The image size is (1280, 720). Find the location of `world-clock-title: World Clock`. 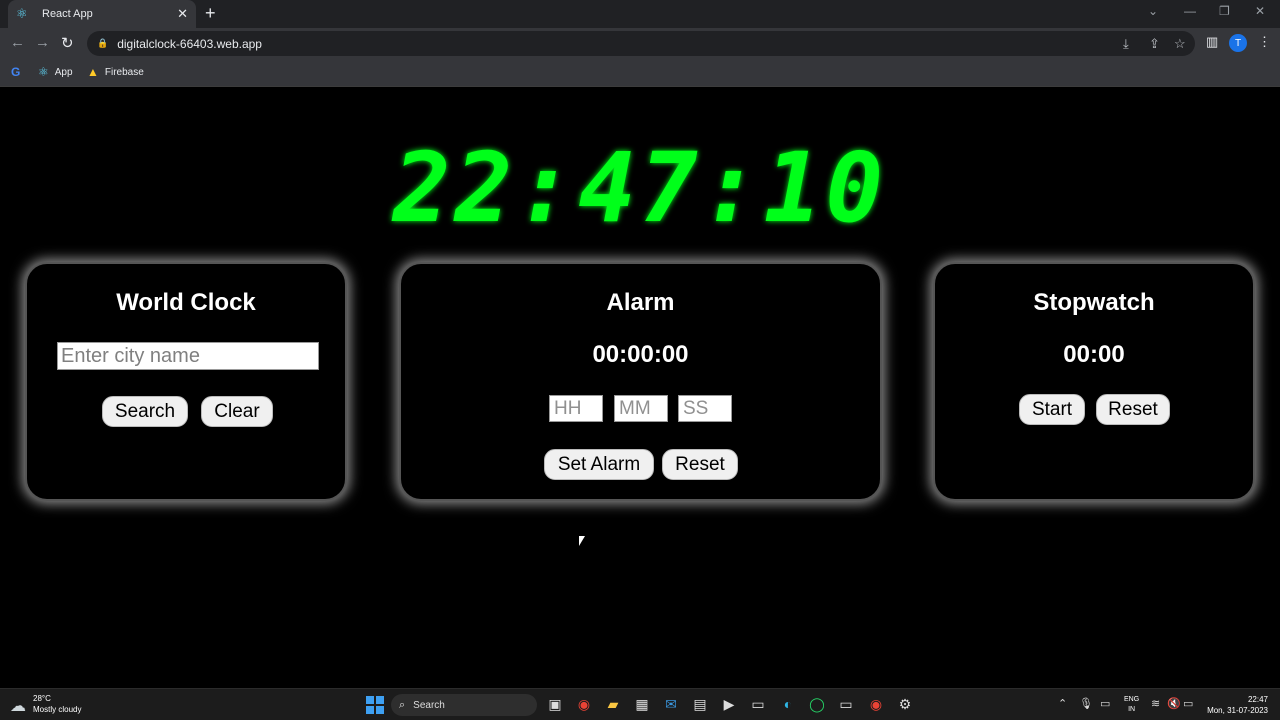

world-clock-title: World Clock is located at coordinates (186, 302).